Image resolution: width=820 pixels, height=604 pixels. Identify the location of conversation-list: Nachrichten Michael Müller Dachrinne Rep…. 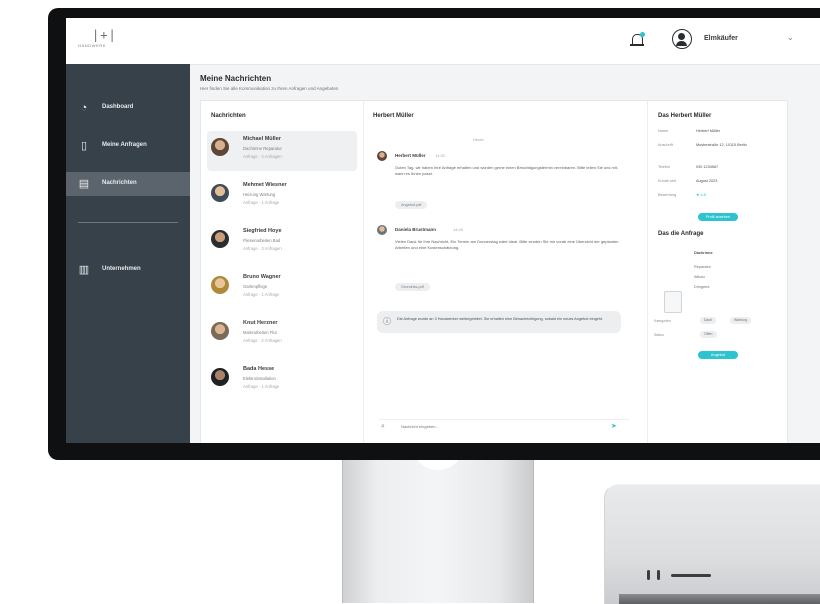
(282, 272).